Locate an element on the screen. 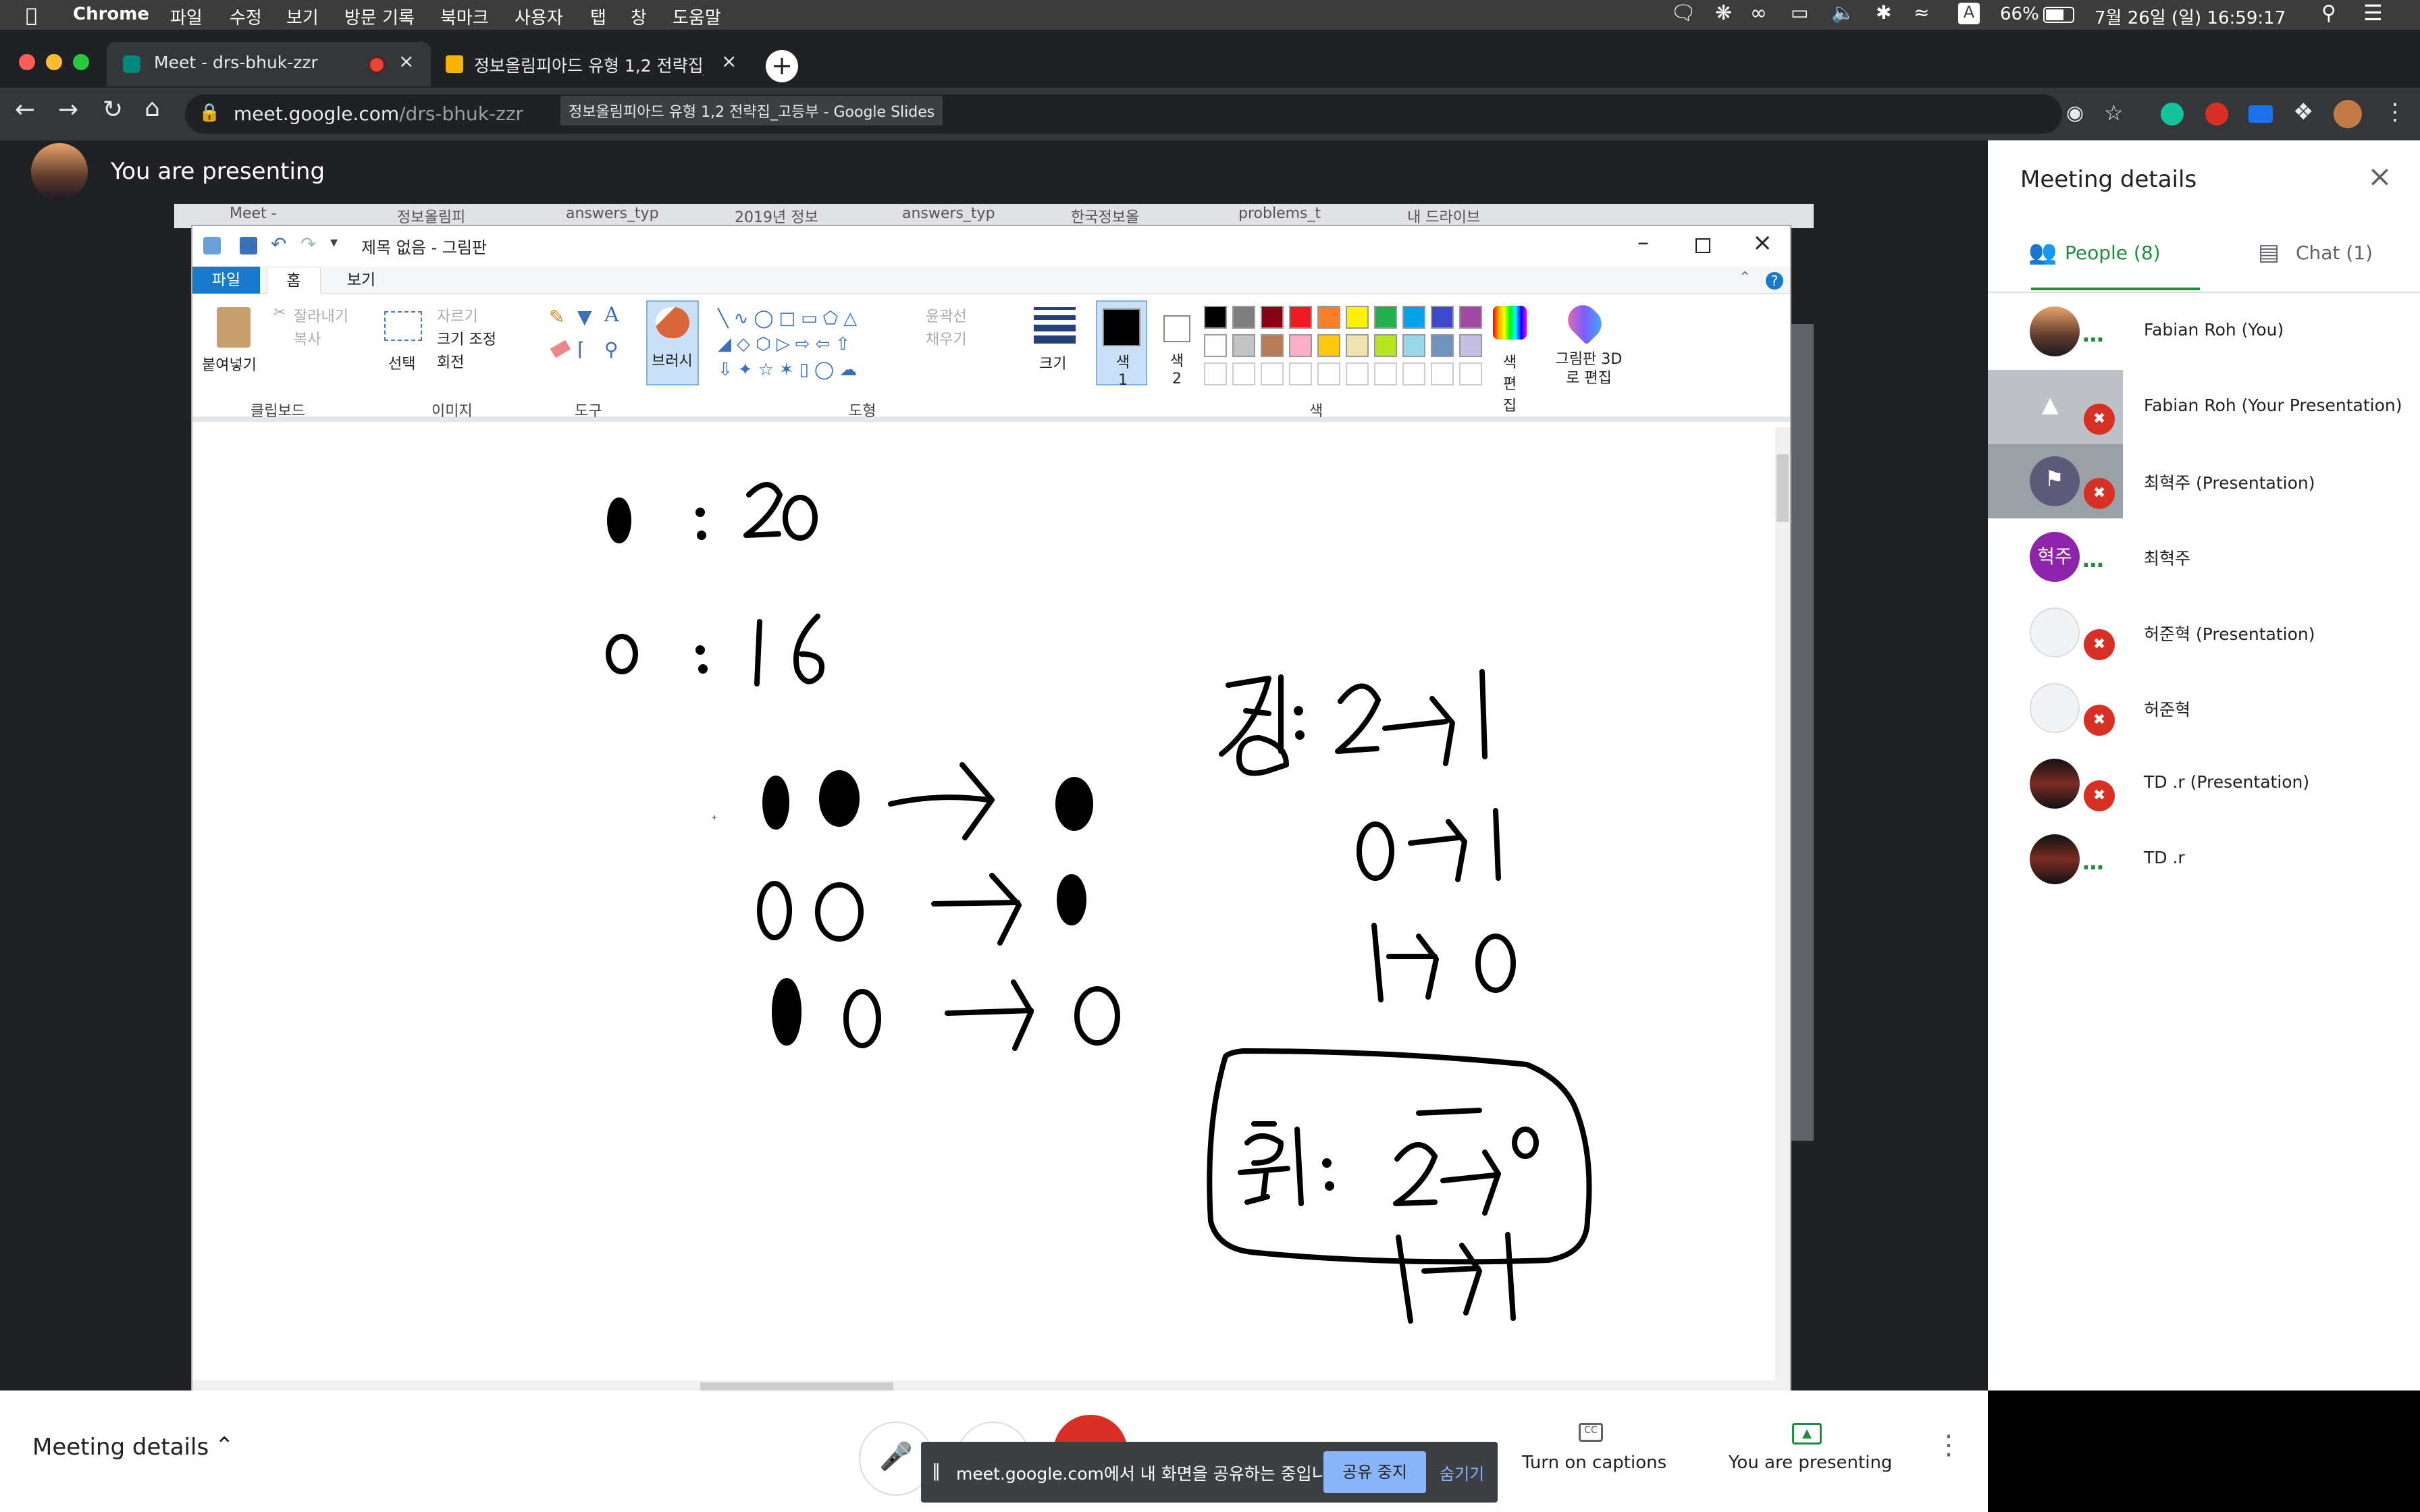  edit-colors-icon is located at coordinates (1510, 323).